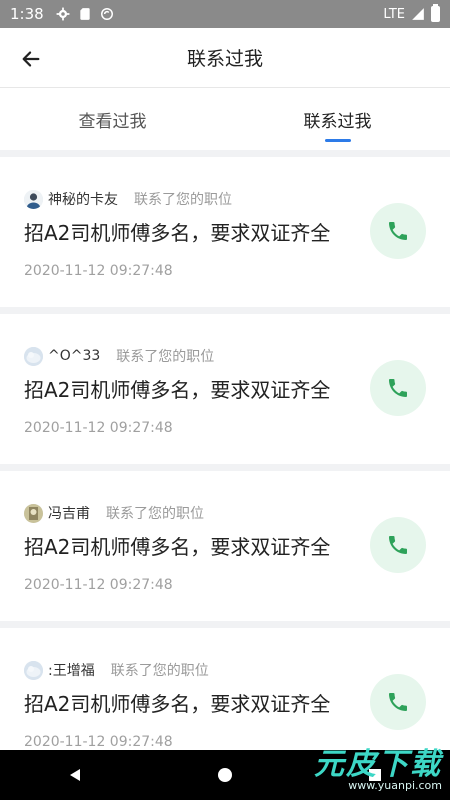 This screenshot has height=800, width=450. What do you see at coordinates (112, 121) in the screenshot?
I see `tab-label: 查看过我` at bounding box center [112, 121].